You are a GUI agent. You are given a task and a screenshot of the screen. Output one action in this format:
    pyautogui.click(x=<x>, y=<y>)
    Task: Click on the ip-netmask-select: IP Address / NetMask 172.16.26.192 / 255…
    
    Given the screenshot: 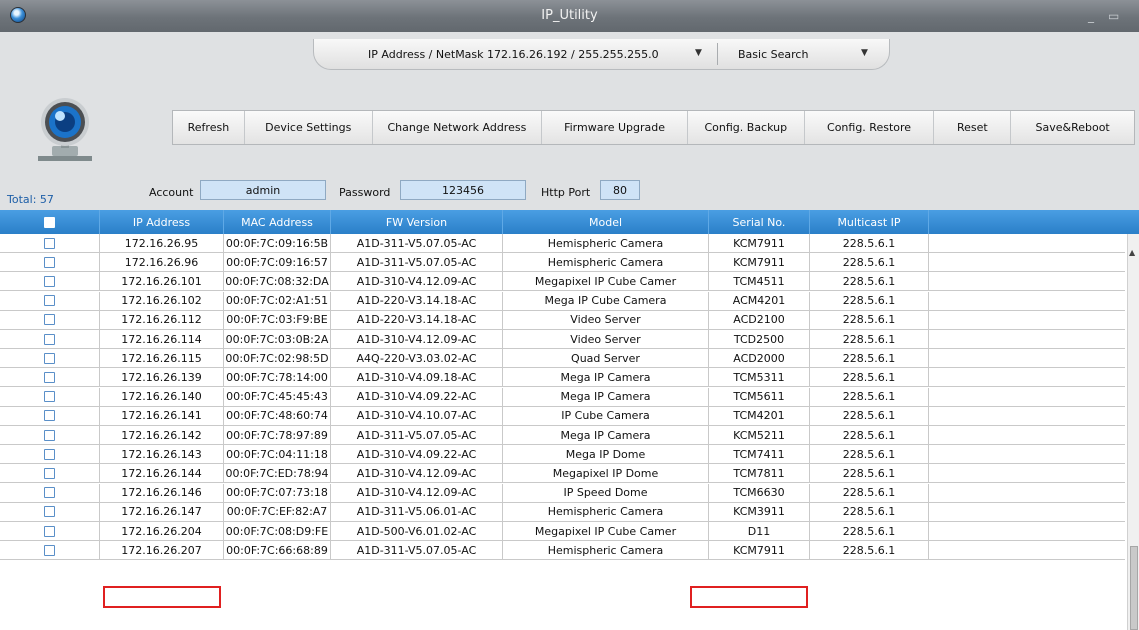 What is the action you would take?
    pyautogui.click(x=513, y=54)
    